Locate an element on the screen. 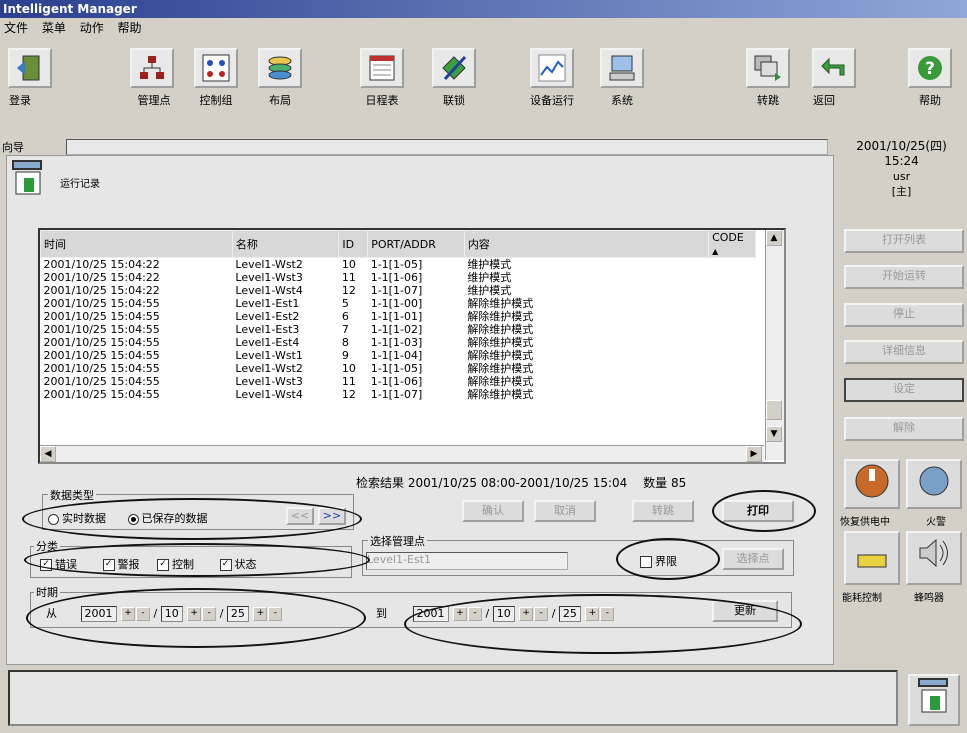 The image size is (967, 733). toolbar: 登录 管理点 控制组 布局 日程表 联锁 设备运行 系统 转跳 返回 ? 帮助 is located at coordinates (483, 85).